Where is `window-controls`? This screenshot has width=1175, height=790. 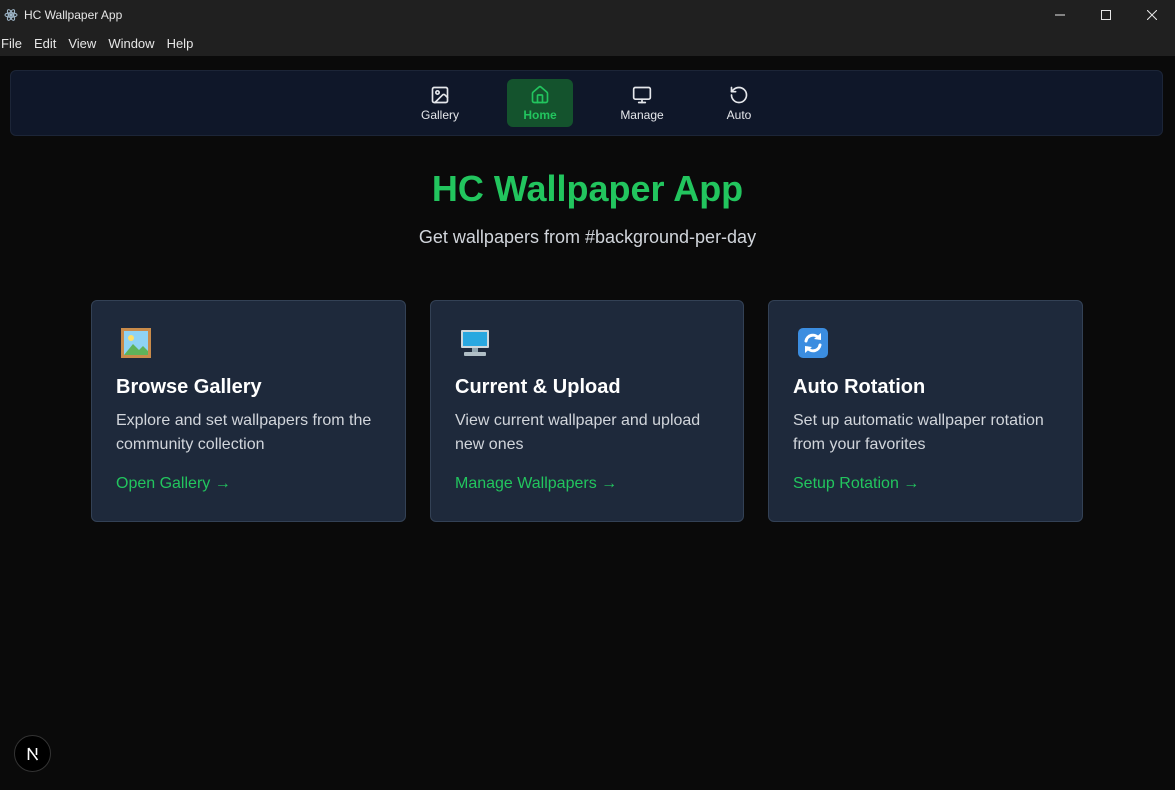 window-controls is located at coordinates (1106, 15).